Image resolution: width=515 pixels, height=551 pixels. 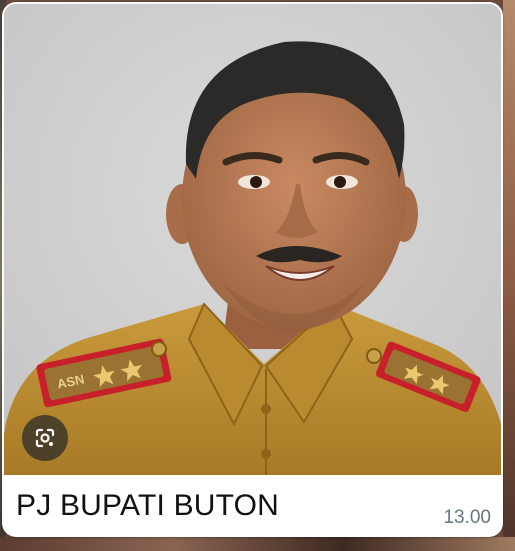 I want to click on chat-wallpaper-right, so click(x=509, y=275).